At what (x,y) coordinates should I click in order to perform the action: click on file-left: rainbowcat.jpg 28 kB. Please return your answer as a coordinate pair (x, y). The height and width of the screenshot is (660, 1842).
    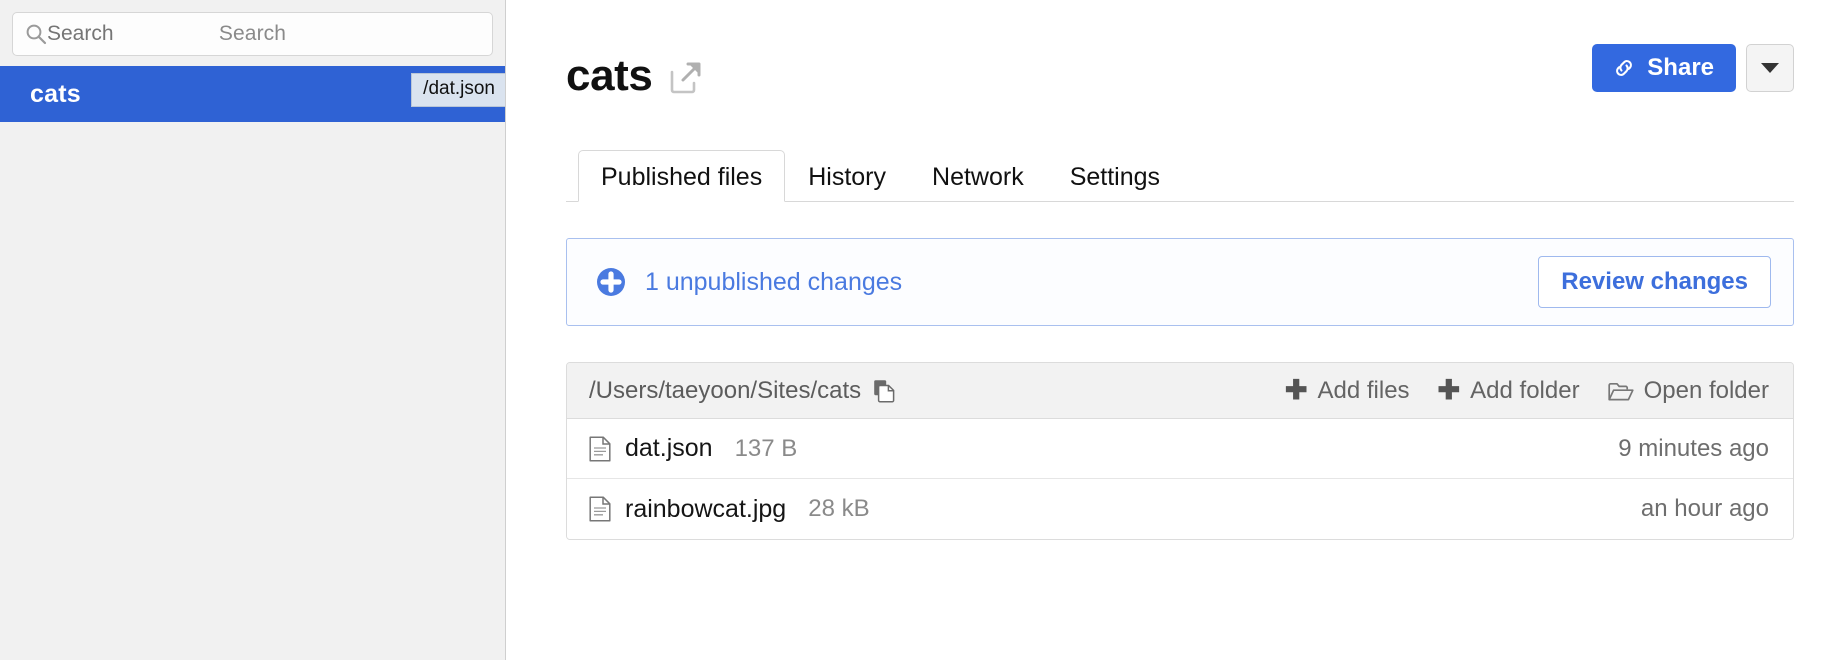
    Looking at the image, I should click on (729, 509).